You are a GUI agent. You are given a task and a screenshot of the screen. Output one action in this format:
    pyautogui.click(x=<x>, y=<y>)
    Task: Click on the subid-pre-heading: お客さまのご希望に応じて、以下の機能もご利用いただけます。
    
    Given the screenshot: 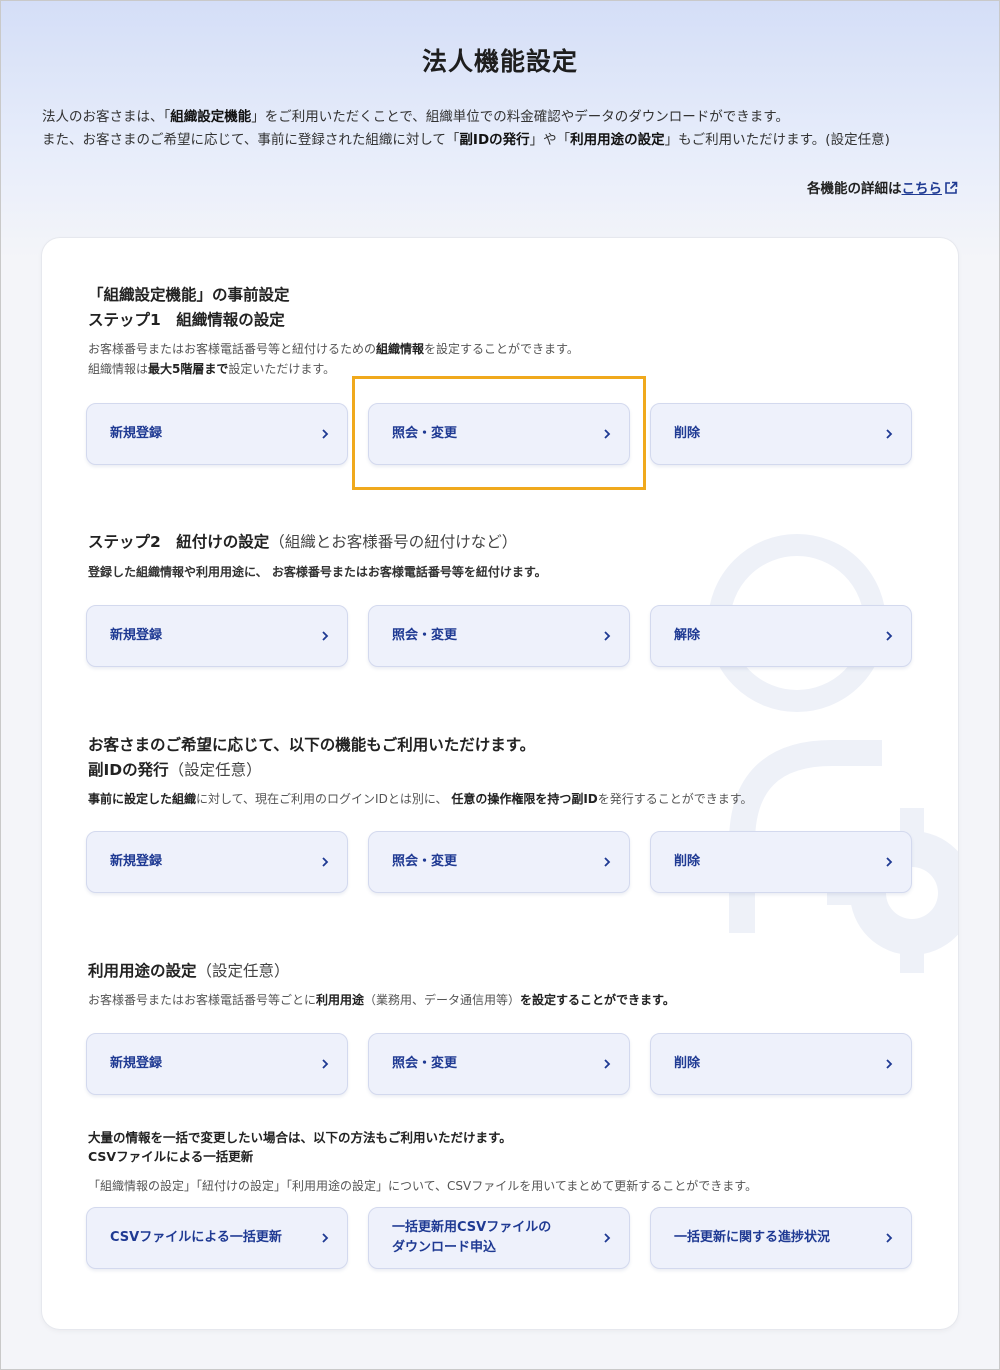 What is the action you would take?
    pyautogui.click(x=312, y=745)
    